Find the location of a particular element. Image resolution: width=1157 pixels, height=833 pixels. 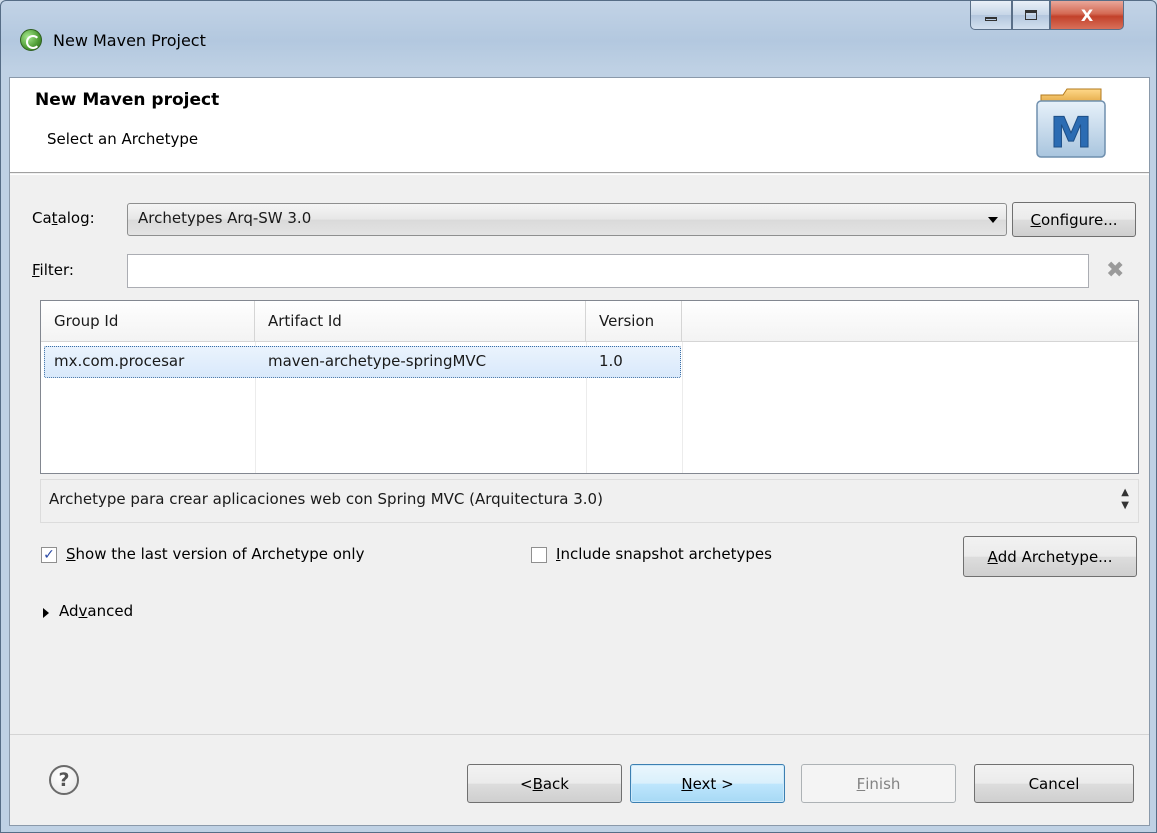

maximize-icon is located at coordinates (1031, 15).